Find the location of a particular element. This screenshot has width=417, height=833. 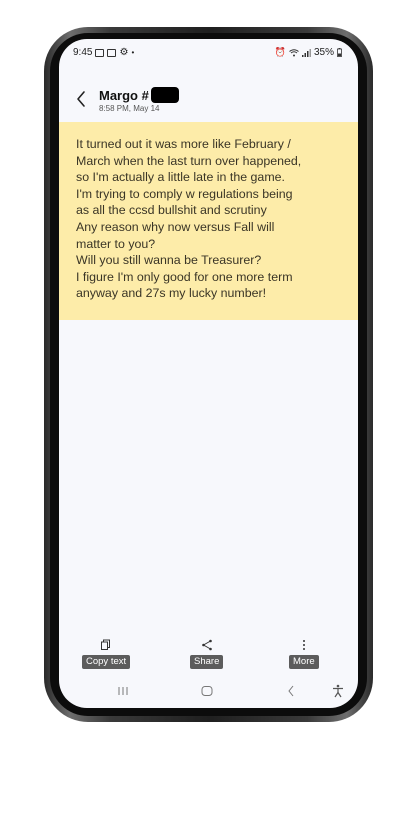

battery-icon is located at coordinates (339, 52).